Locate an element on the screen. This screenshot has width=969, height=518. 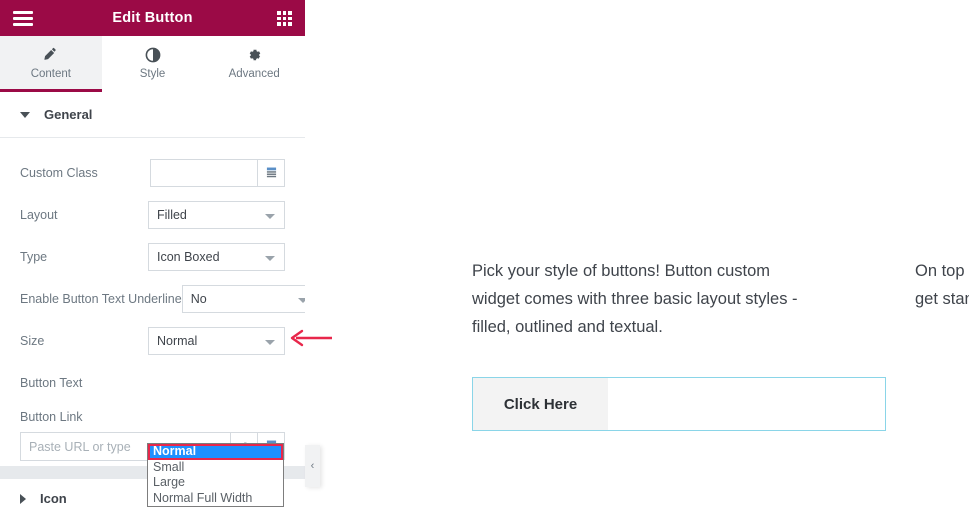
custom-class-input is located at coordinates (204, 173).